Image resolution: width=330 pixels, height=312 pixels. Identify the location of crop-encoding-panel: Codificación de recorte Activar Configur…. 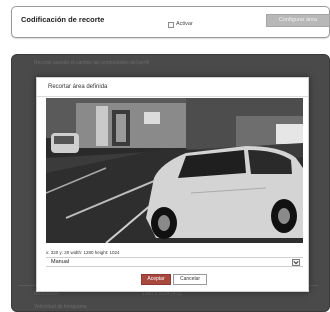
(170, 22).